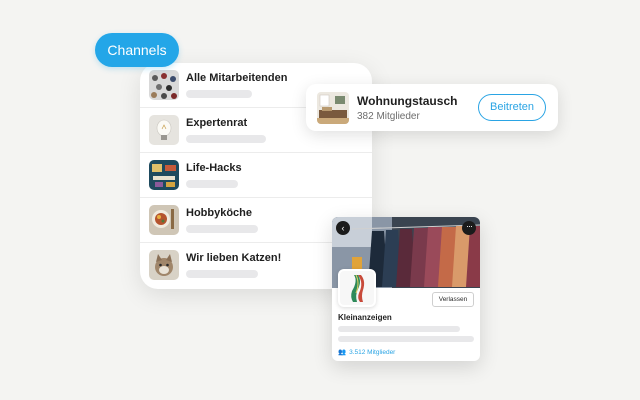  Describe the element at coordinates (342, 352) in the screenshot. I see `people-icon: 👥` at that location.